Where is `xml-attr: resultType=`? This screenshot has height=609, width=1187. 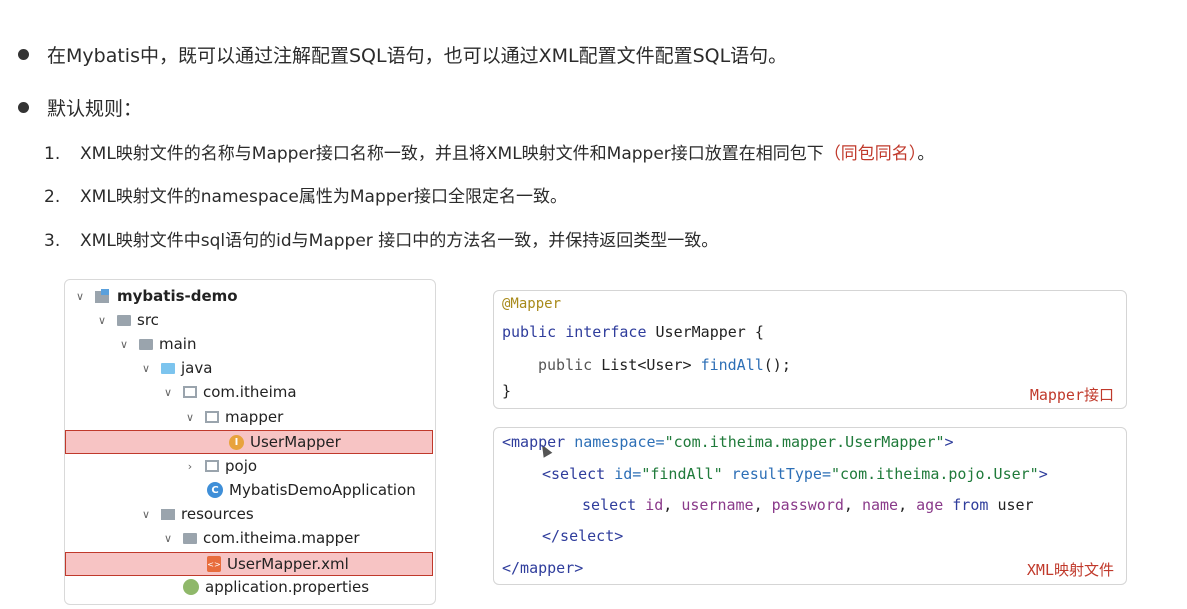
xml-attr: resultType= is located at coordinates (781, 474).